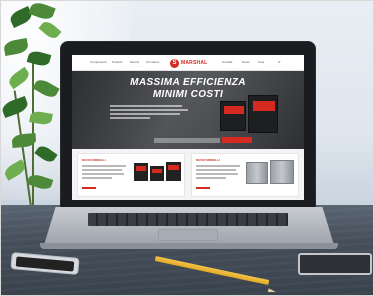 The width and height of the screenshot is (374, 296). Describe the element at coordinates (188, 219) in the screenshot. I see `laptop-keyboard` at that location.